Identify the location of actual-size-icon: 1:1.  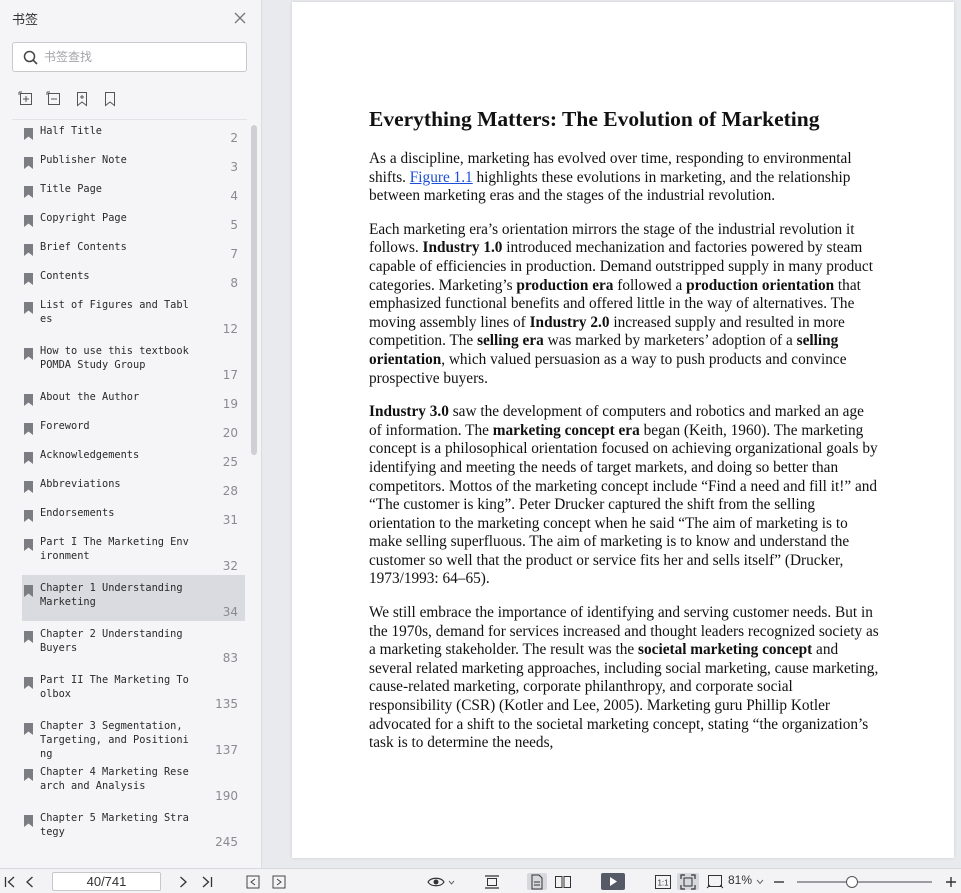
(663, 881).